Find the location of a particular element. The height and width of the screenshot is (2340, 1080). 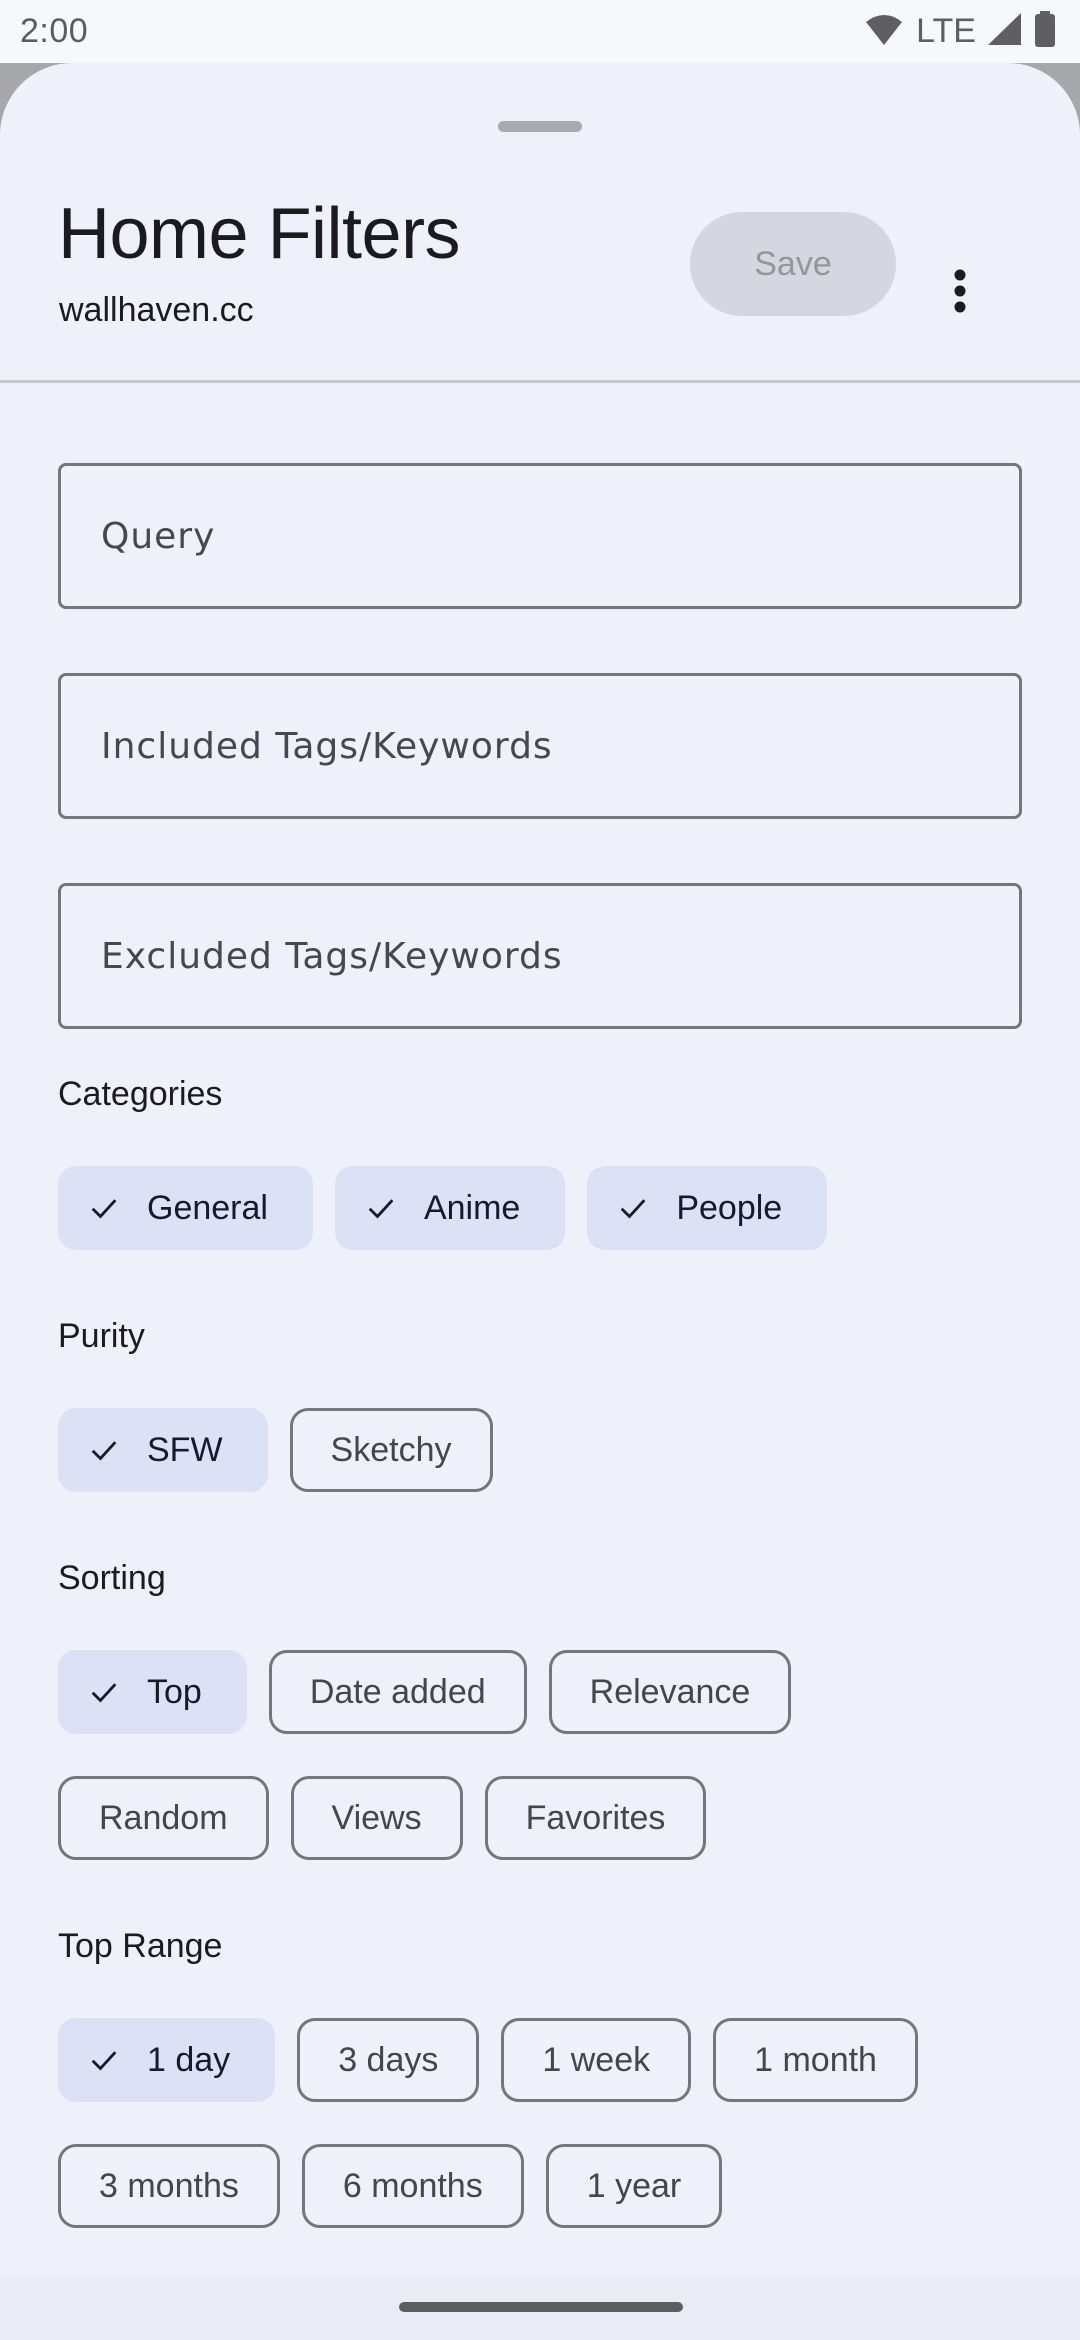

more-vert-icon is located at coordinates (960, 293).